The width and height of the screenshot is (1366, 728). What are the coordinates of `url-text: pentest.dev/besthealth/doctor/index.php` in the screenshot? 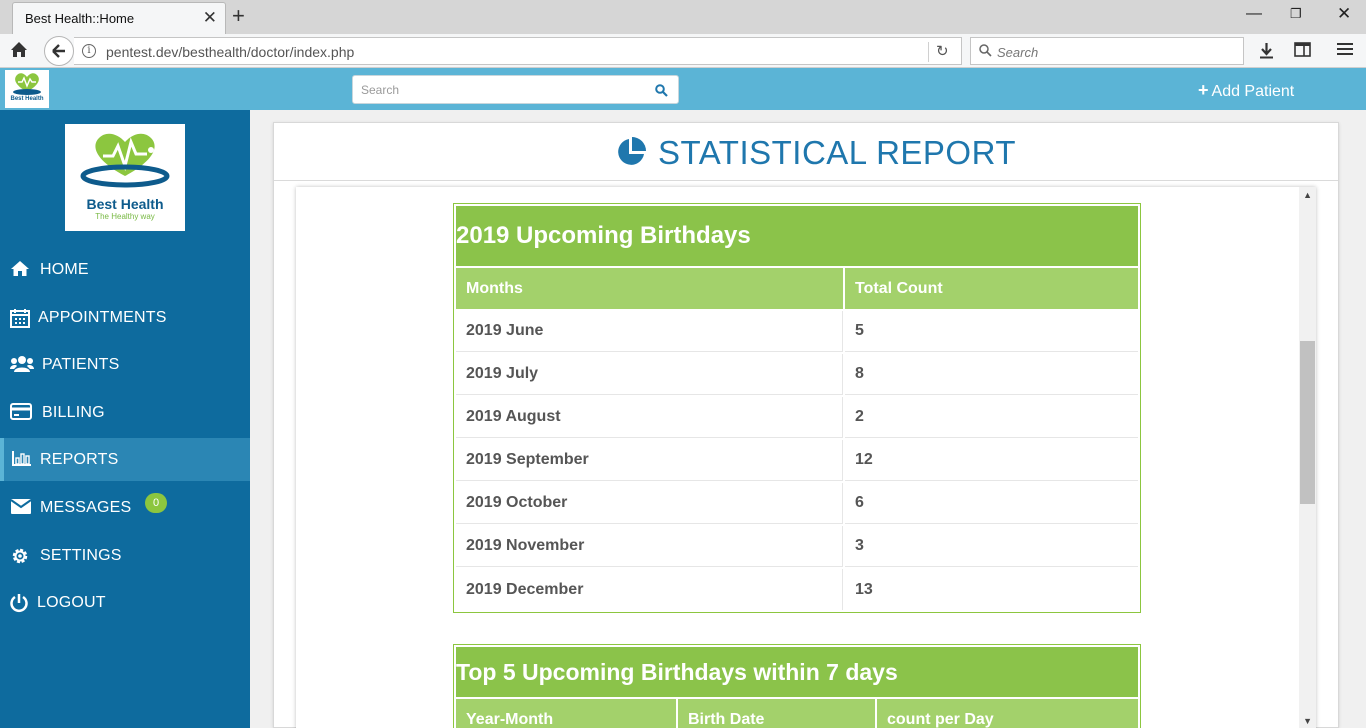 It's located at (230, 52).